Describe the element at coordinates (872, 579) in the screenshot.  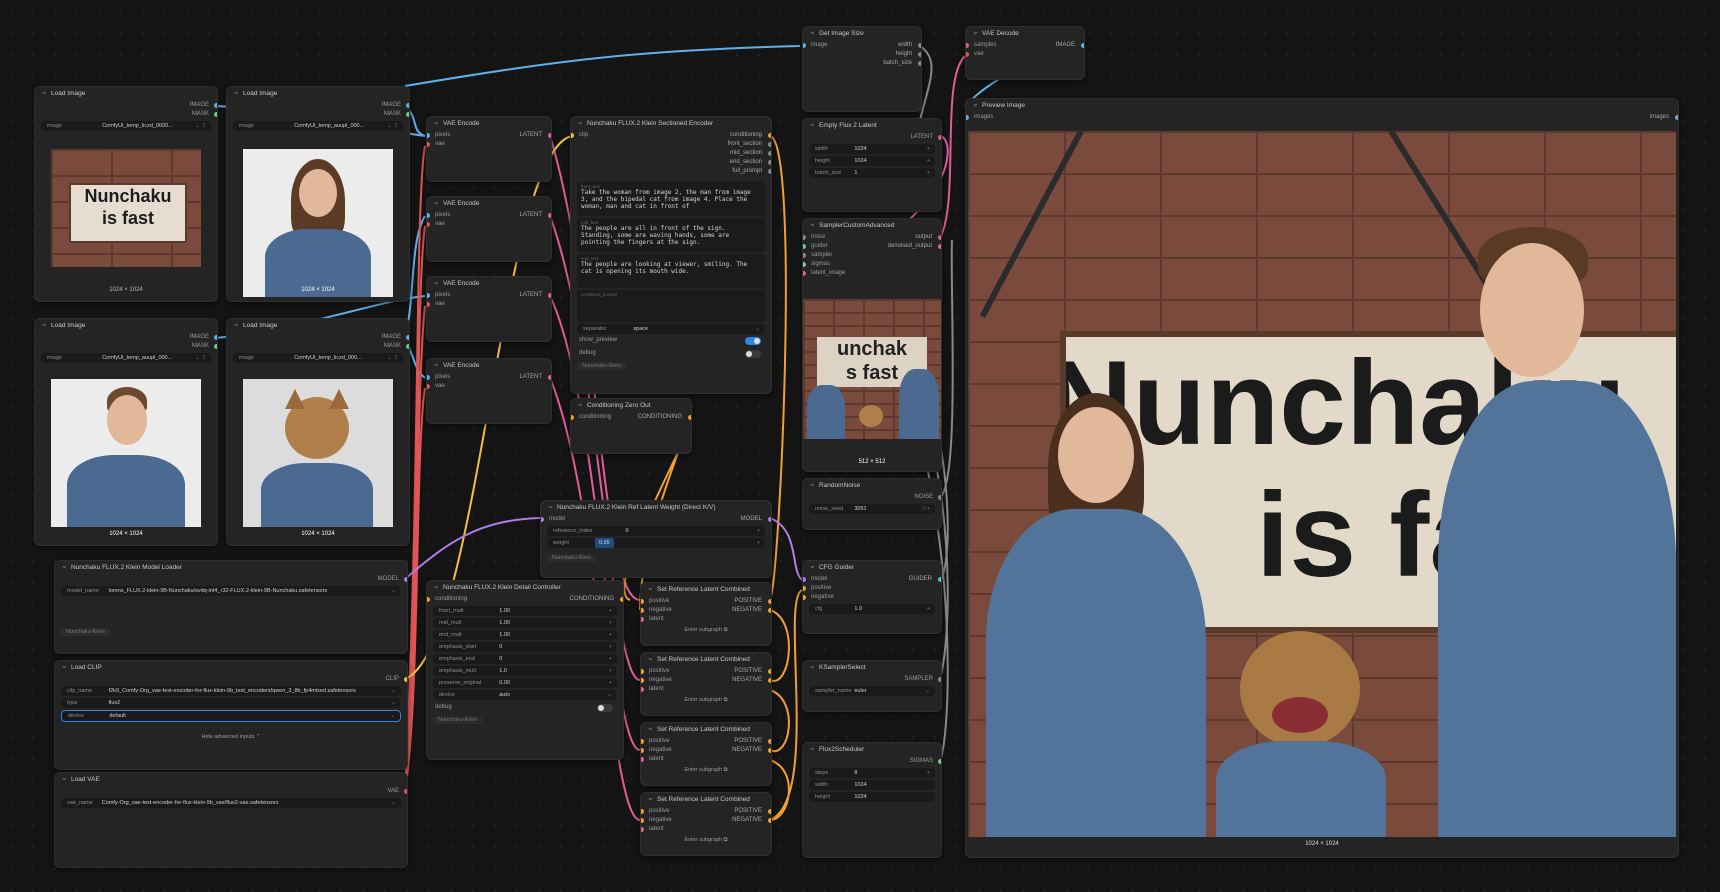
I see `input-model: model GUIDER` at that location.